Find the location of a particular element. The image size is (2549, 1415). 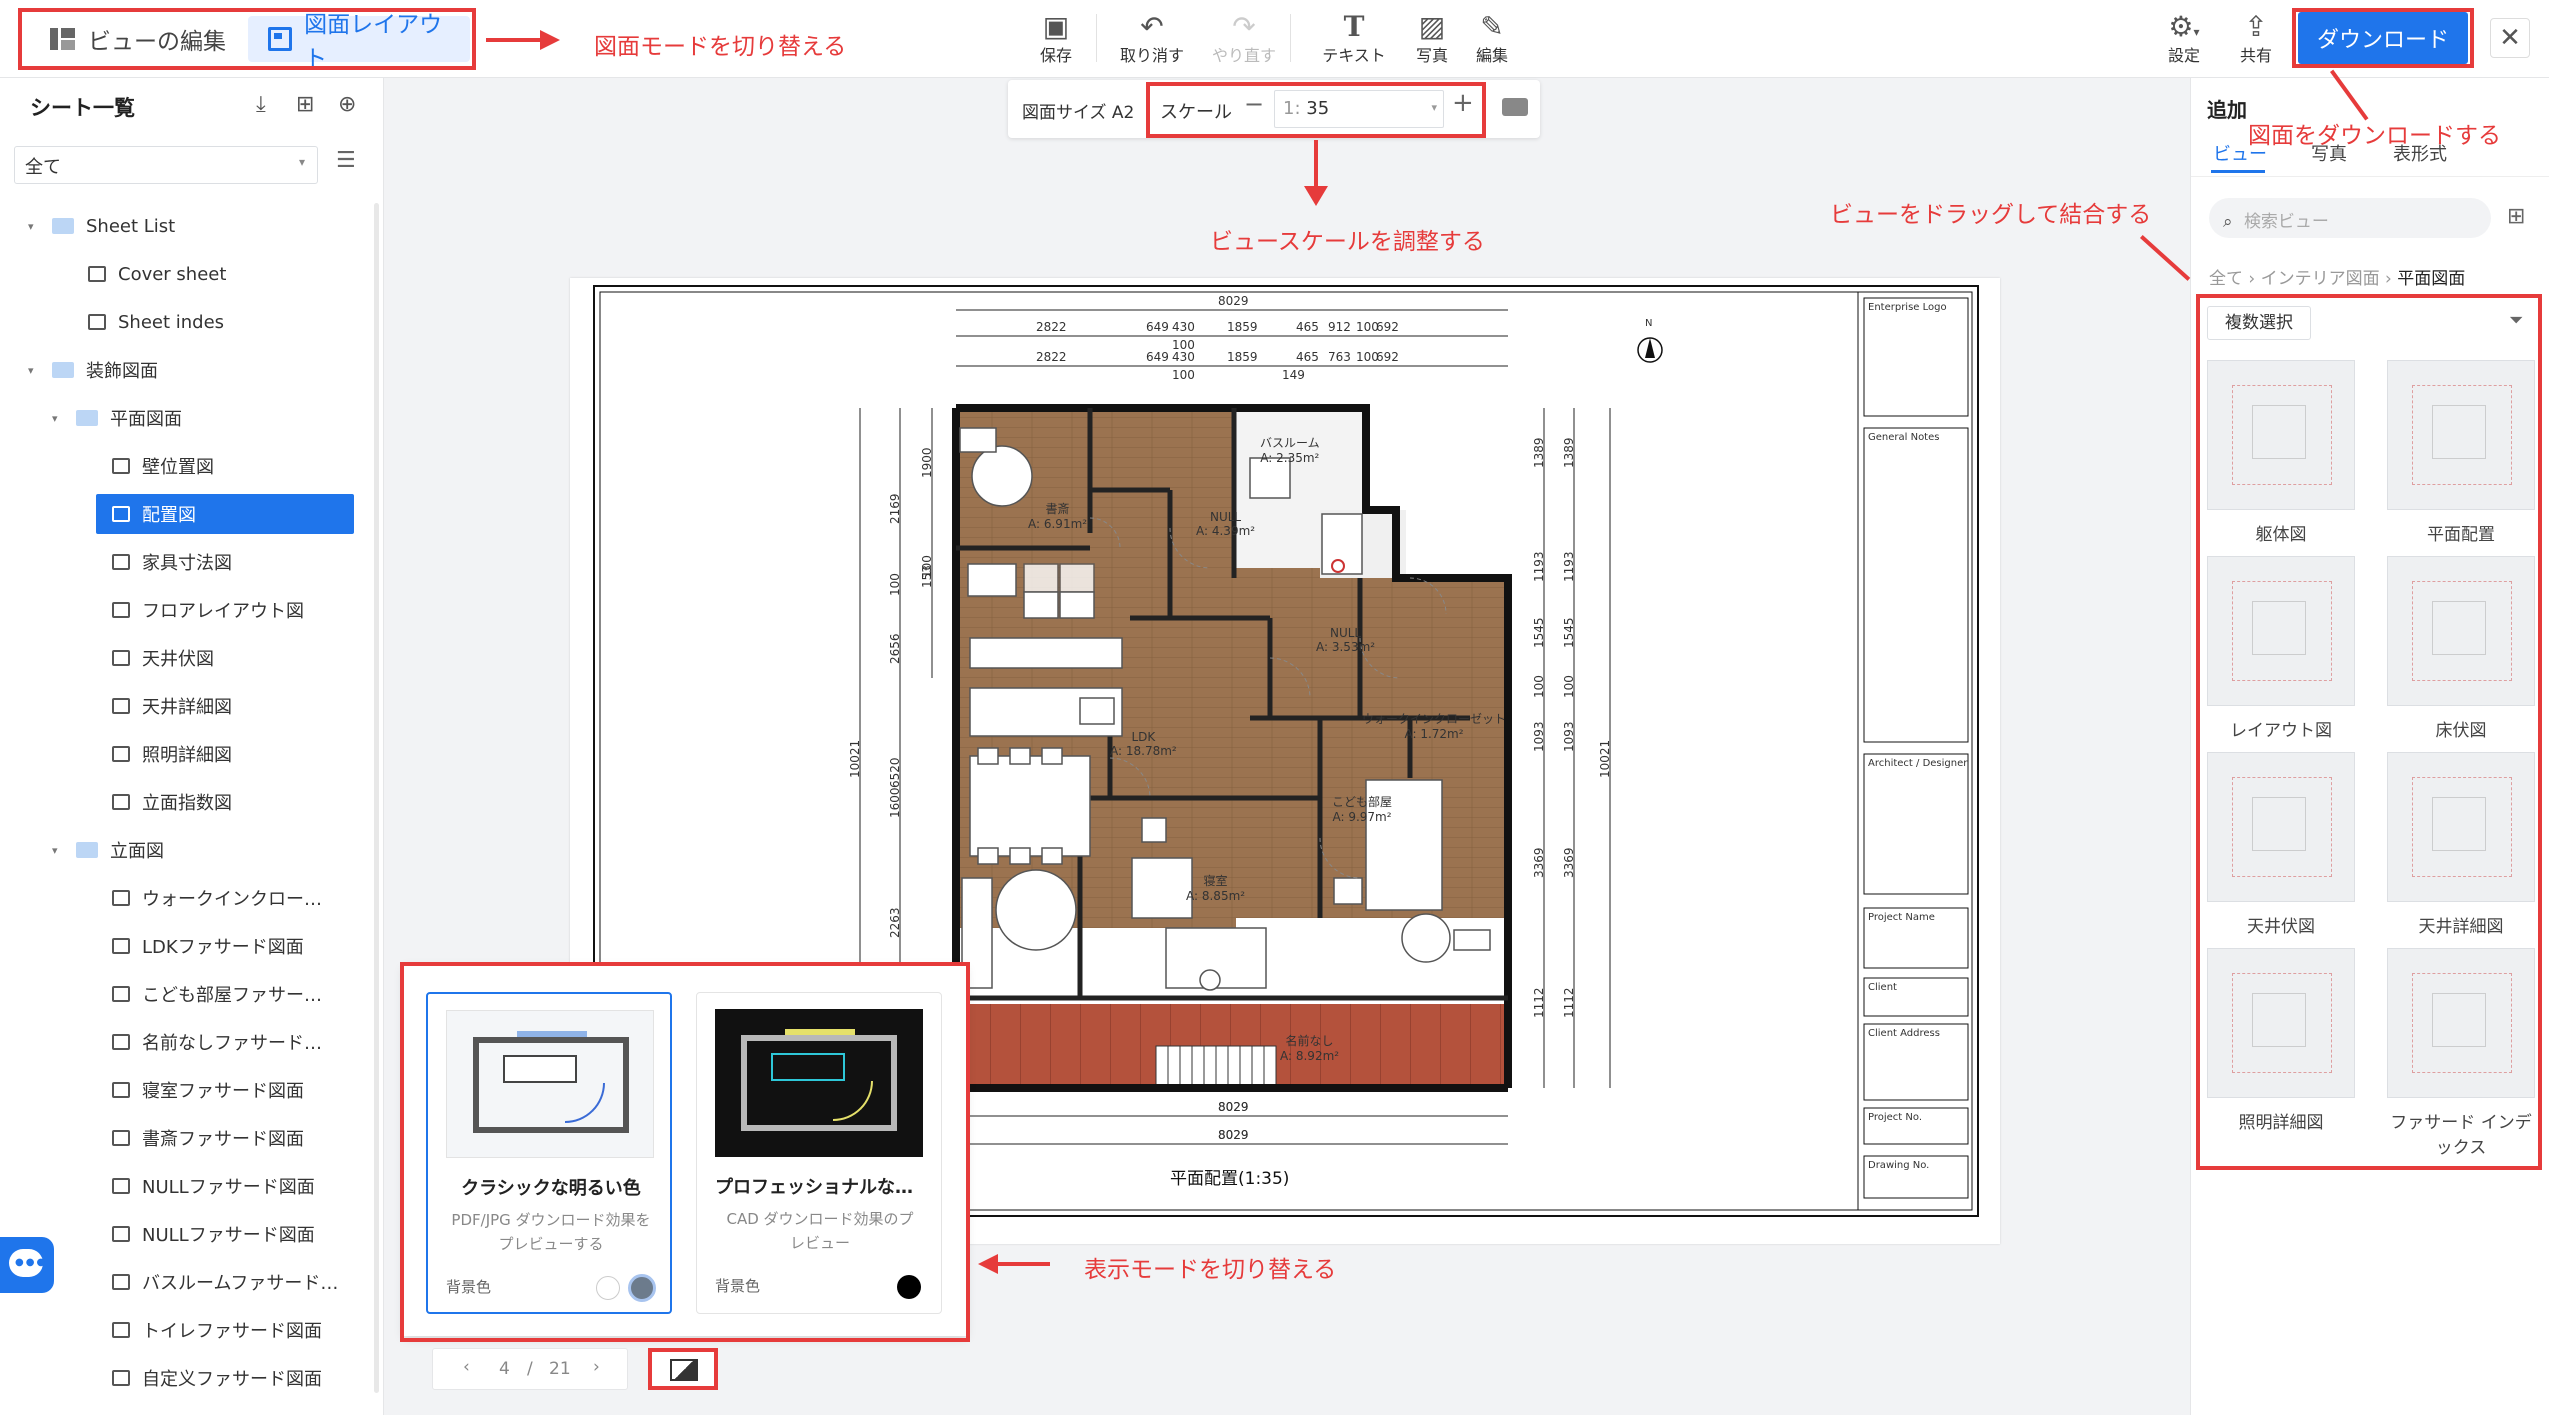

save-button: ▣ 保存 is located at coordinates (1056, 39).